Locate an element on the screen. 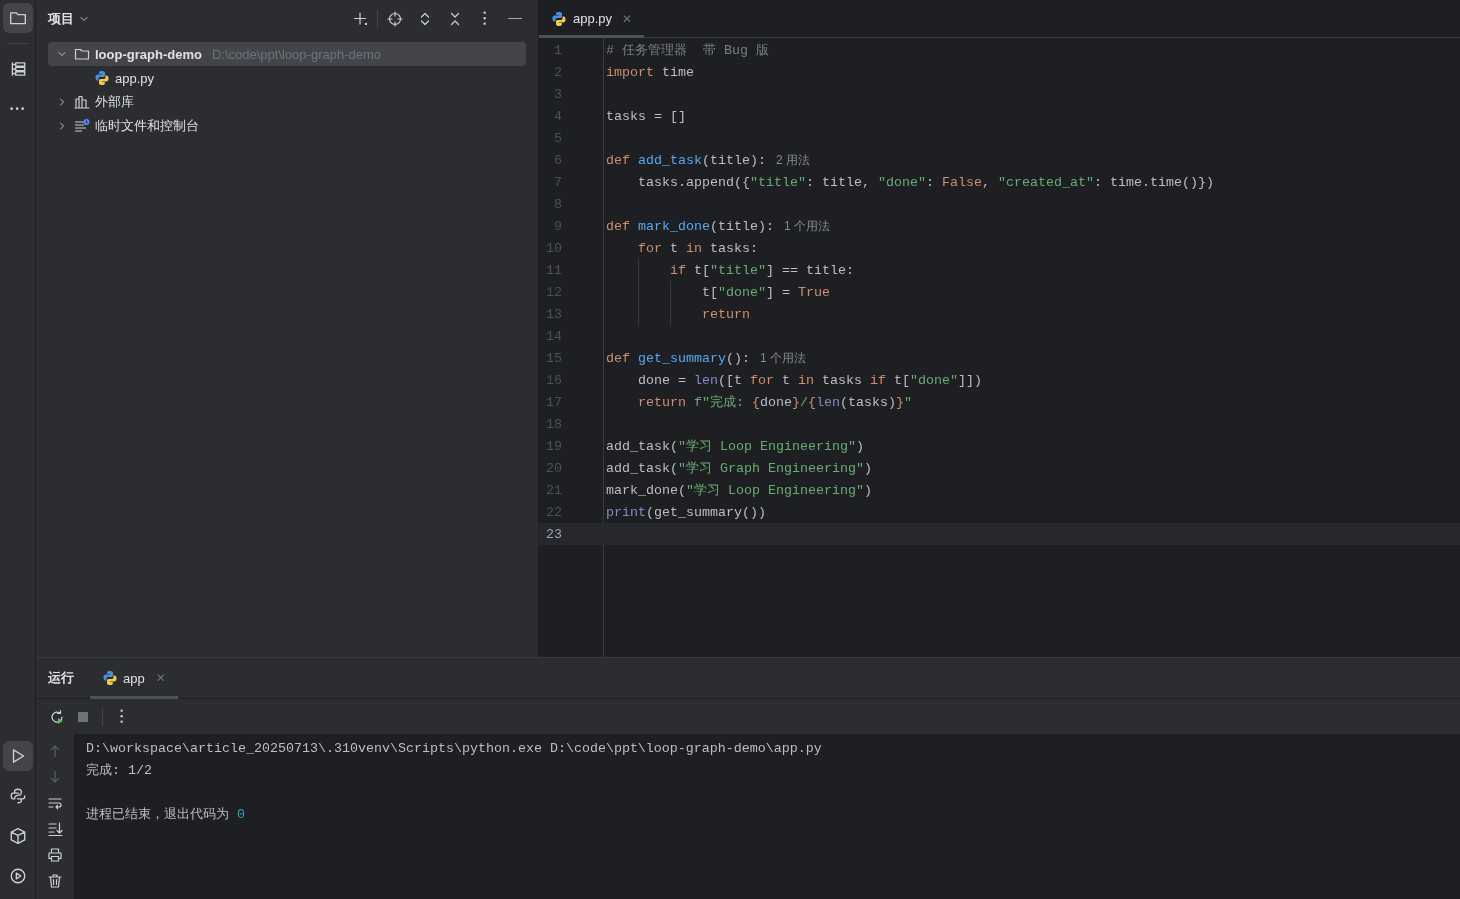 This screenshot has height=899, width=1460. code-line: tasks = [] is located at coordinates (646, 116).